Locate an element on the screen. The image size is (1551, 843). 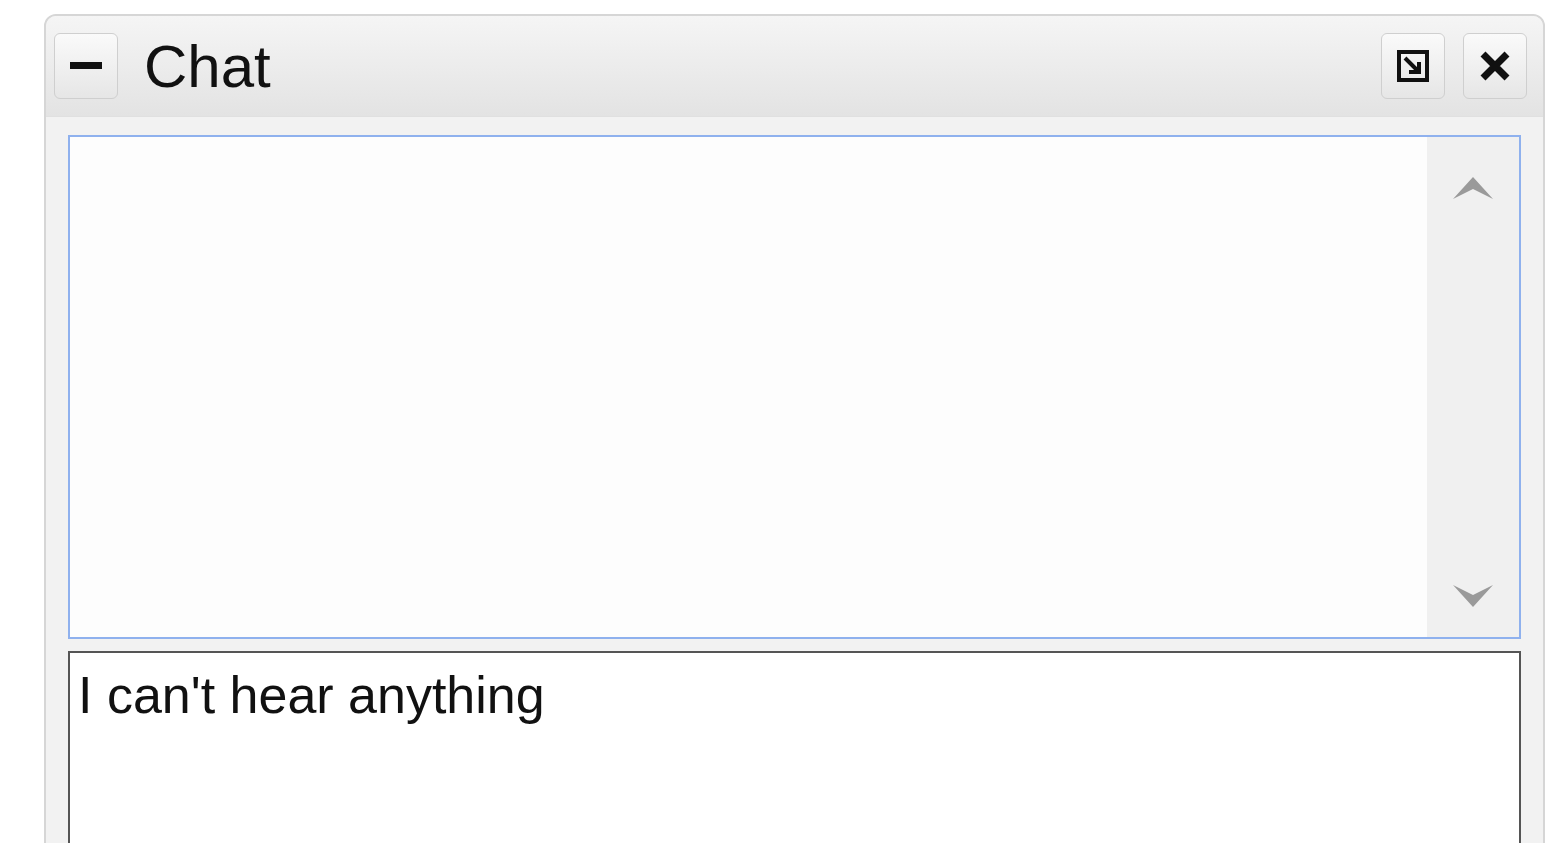
window-title: Chat is located at coordinates (208, 66).